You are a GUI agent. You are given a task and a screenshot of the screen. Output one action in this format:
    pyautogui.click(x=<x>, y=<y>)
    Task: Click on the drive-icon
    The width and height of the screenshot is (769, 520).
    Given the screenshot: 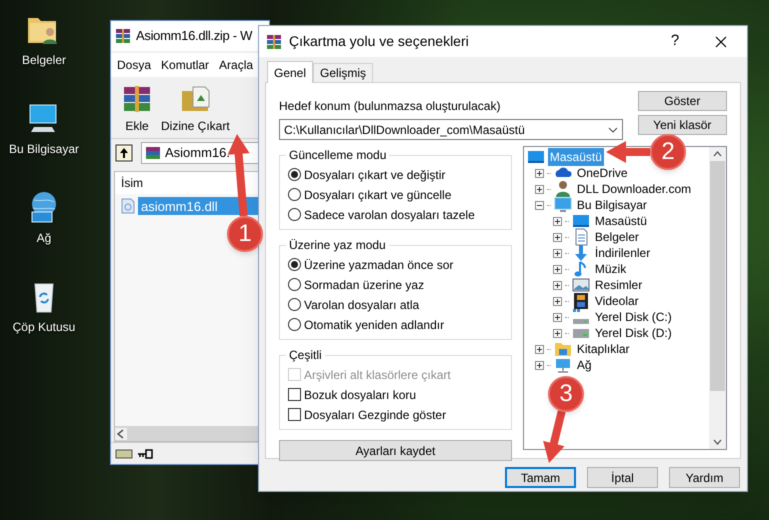 What is the action you would take?
    pyautogui.click(x=124, y=454)
    